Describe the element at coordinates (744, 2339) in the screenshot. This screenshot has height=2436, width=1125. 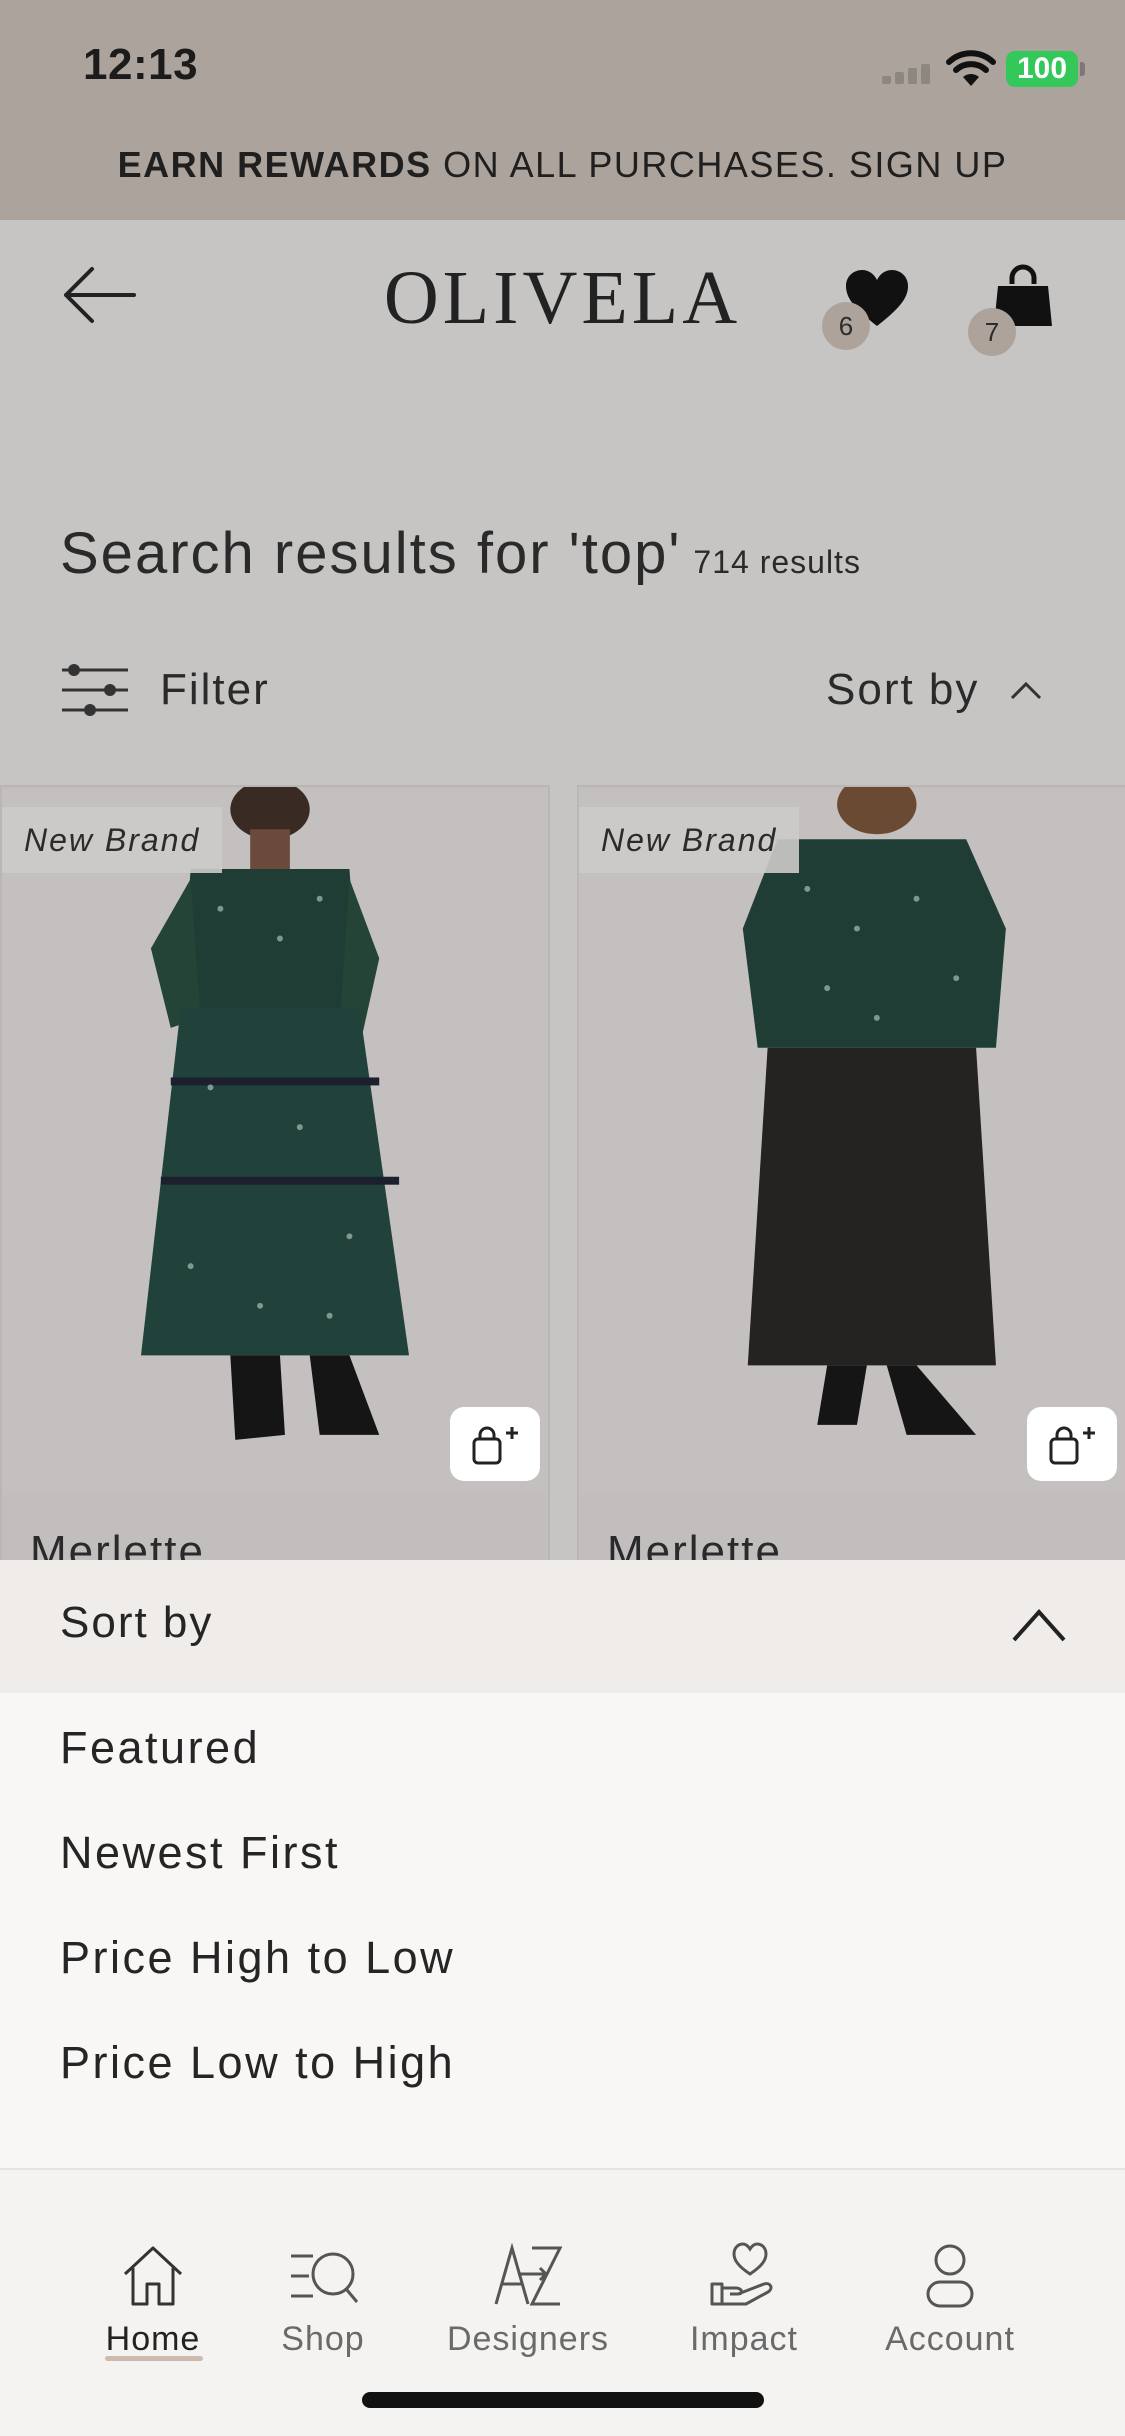
I see `tab-label: Impact` at that location.